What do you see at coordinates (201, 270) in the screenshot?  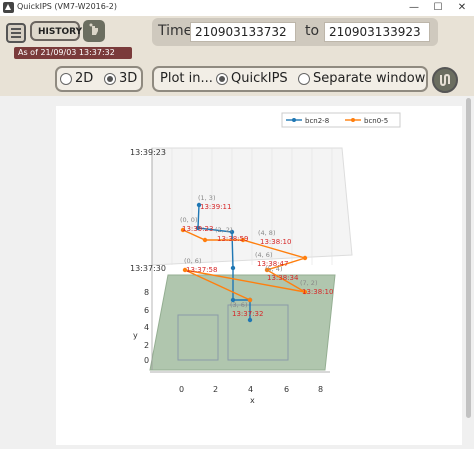 I see `annotation-time: 13:37:58` at bounding box center [201, 270].